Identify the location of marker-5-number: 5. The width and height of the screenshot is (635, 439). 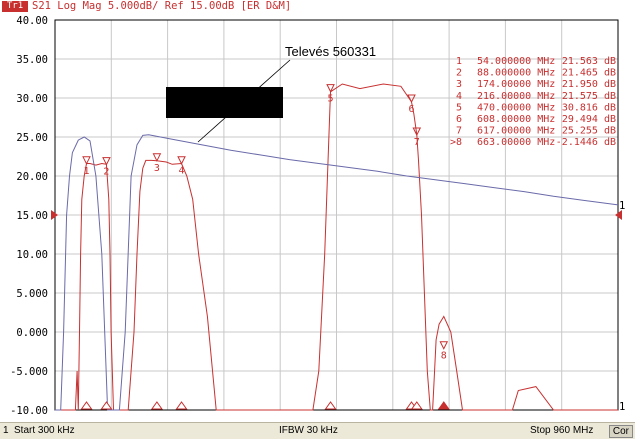
(331, 99).